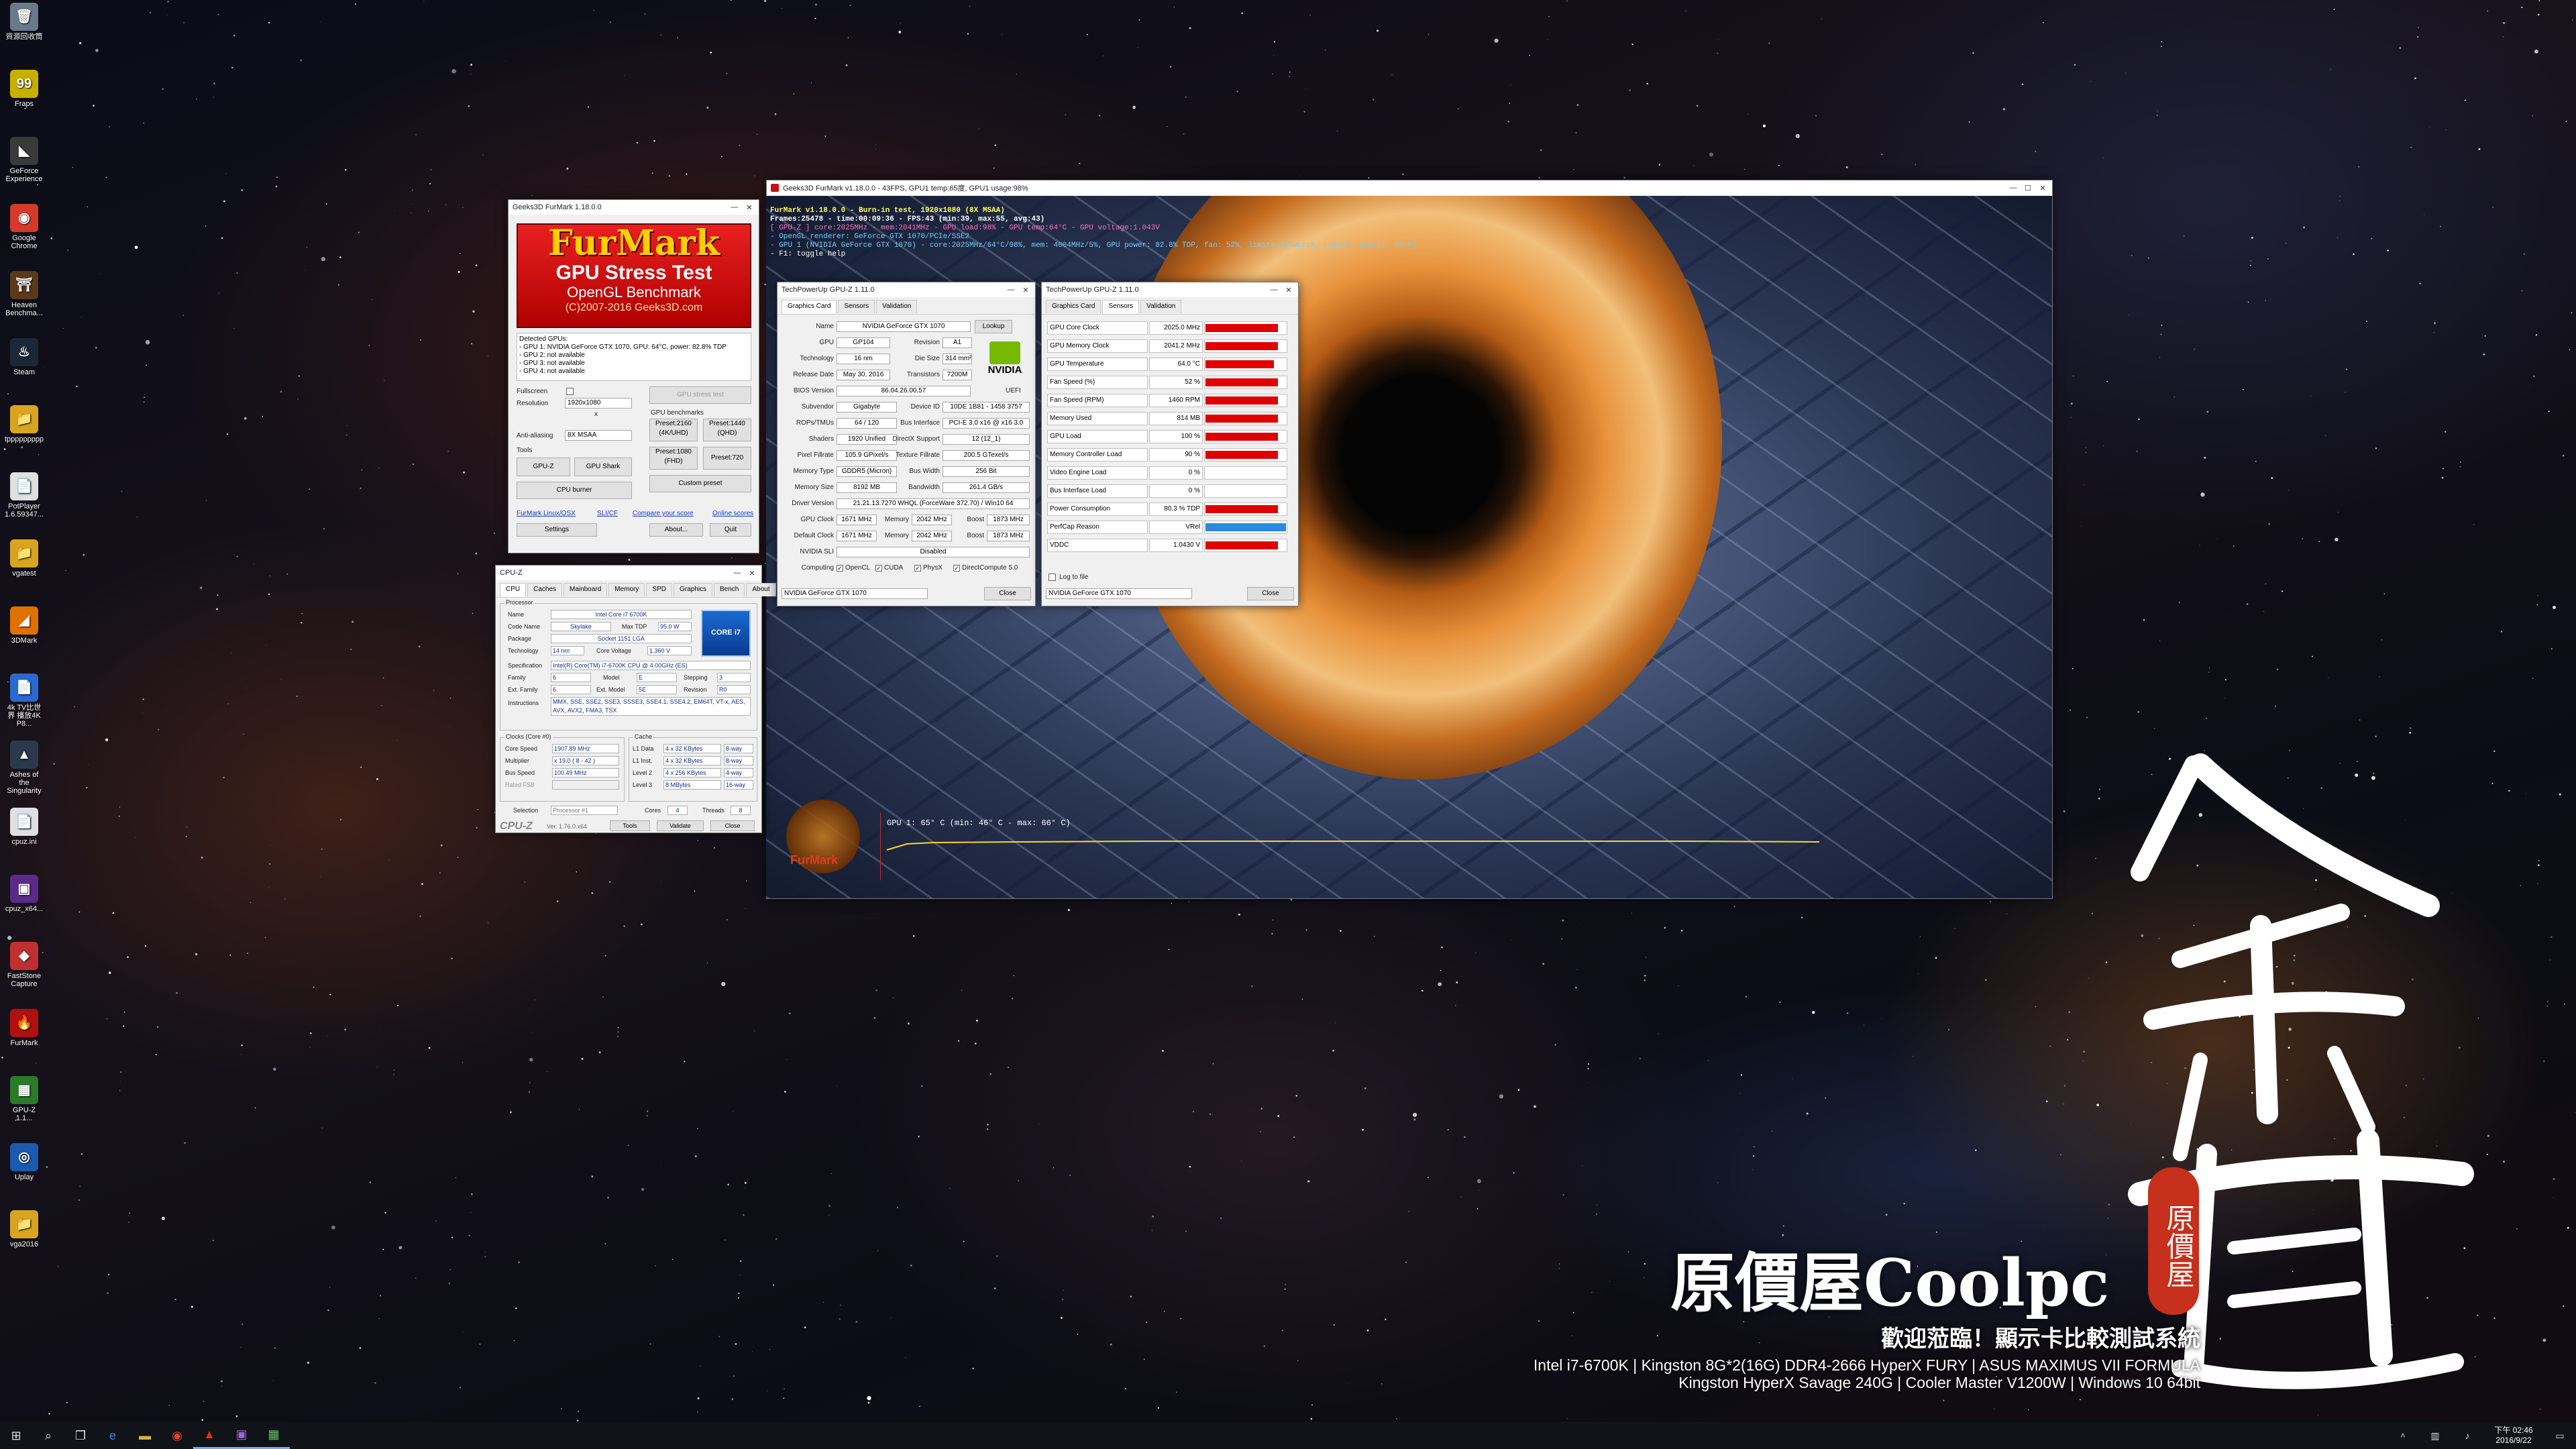 The width and height of the screenshot is (2576, 1449). What do you see at coordinates (24, 965) in the screenshot?
I see `desktop-icon: ◆ FastStone Capture` at bounding box center [24, 965].